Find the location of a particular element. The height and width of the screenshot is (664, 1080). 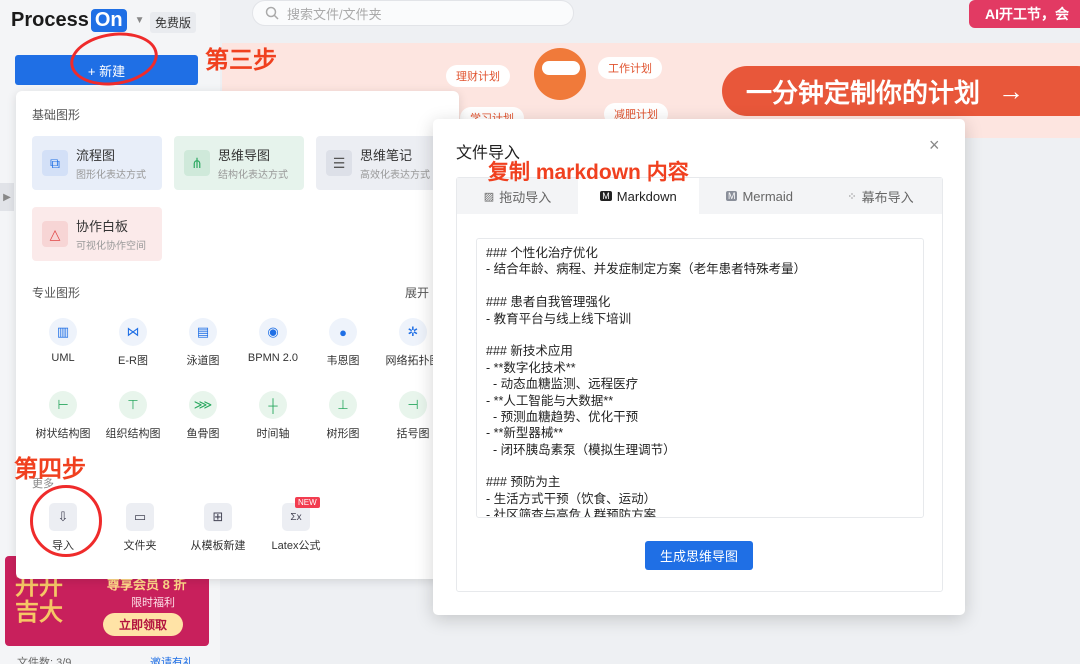

markdown-line: - 结合年龄、病程、并发症制定方案（老年患者特殊考量） is located at coordinates (646, 269).